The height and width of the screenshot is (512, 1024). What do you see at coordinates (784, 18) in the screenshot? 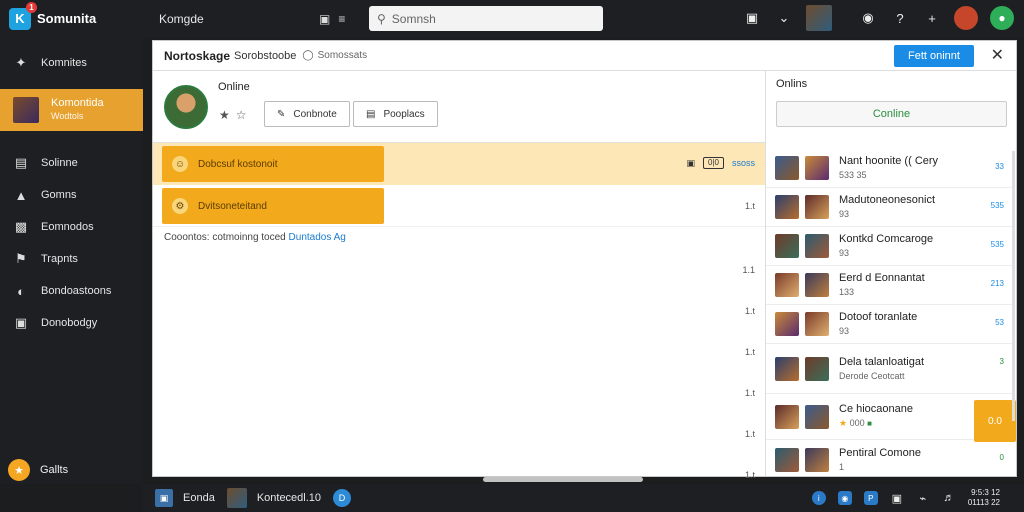
I see `chevron-down-icon: ⌄` at bounding box center [784, 18].